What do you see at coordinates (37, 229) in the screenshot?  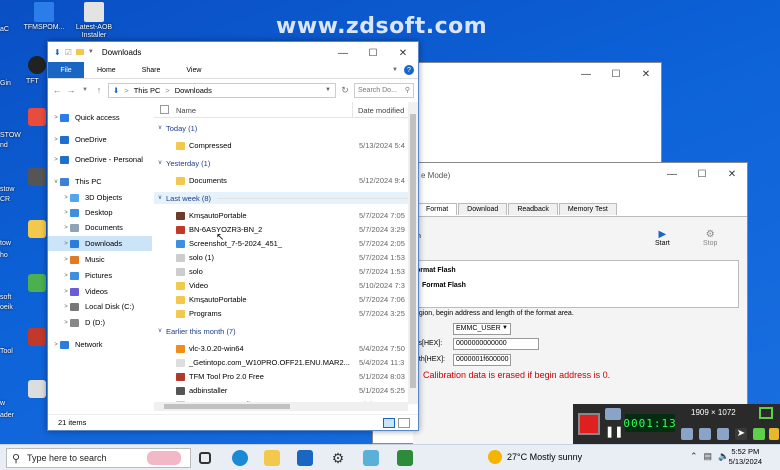 I see `folder-icon` at bounding box center [37, 229].